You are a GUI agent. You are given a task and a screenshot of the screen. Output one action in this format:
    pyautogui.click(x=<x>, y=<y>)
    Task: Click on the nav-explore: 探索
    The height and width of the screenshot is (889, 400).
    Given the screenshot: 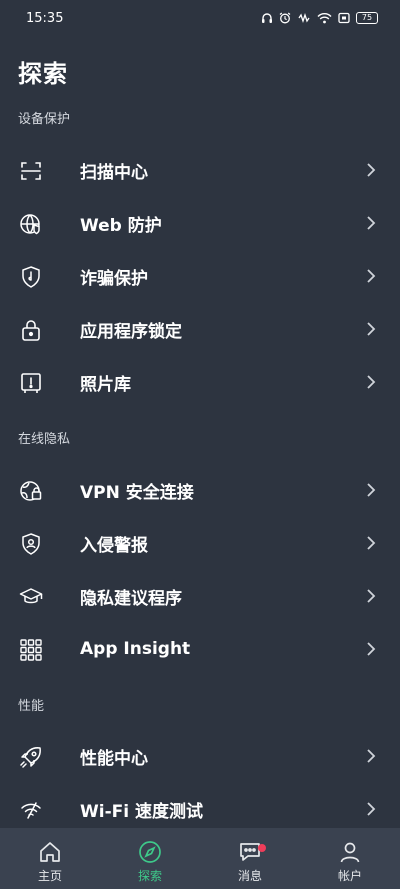 What is the action you would take?
    pyautogui.click(x=150, y=858)
    